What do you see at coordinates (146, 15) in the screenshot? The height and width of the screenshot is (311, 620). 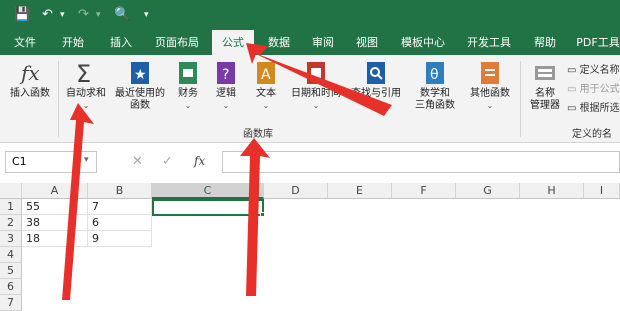 I see `customize-toolbar-icon: ▾` at bounding box center [146, 15].